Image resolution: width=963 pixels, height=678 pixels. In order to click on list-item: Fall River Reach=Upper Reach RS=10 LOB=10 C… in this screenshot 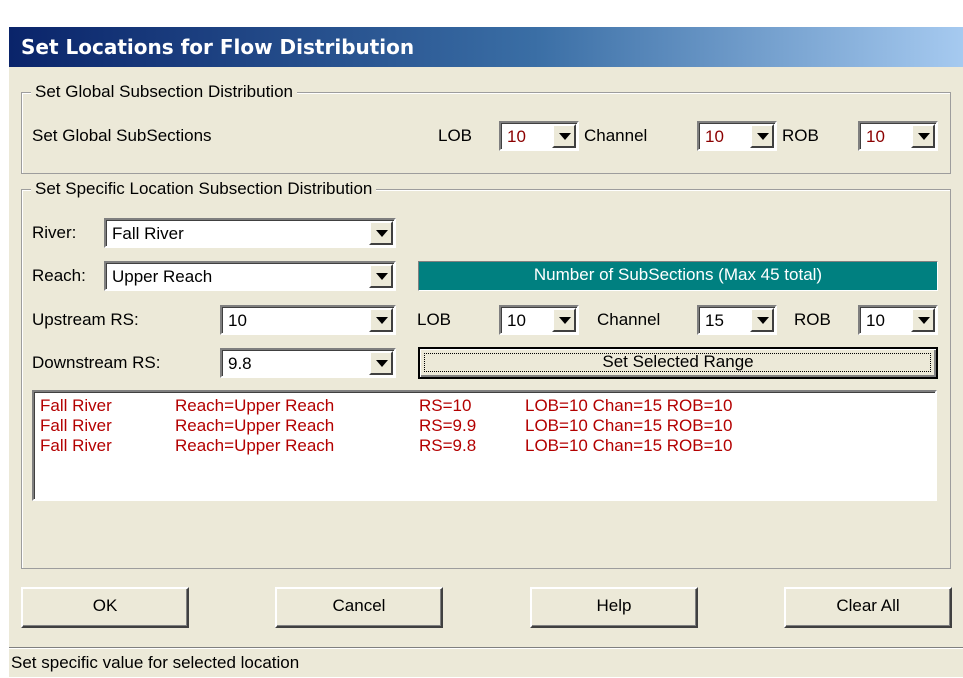, I will do `click(484, 406)`.